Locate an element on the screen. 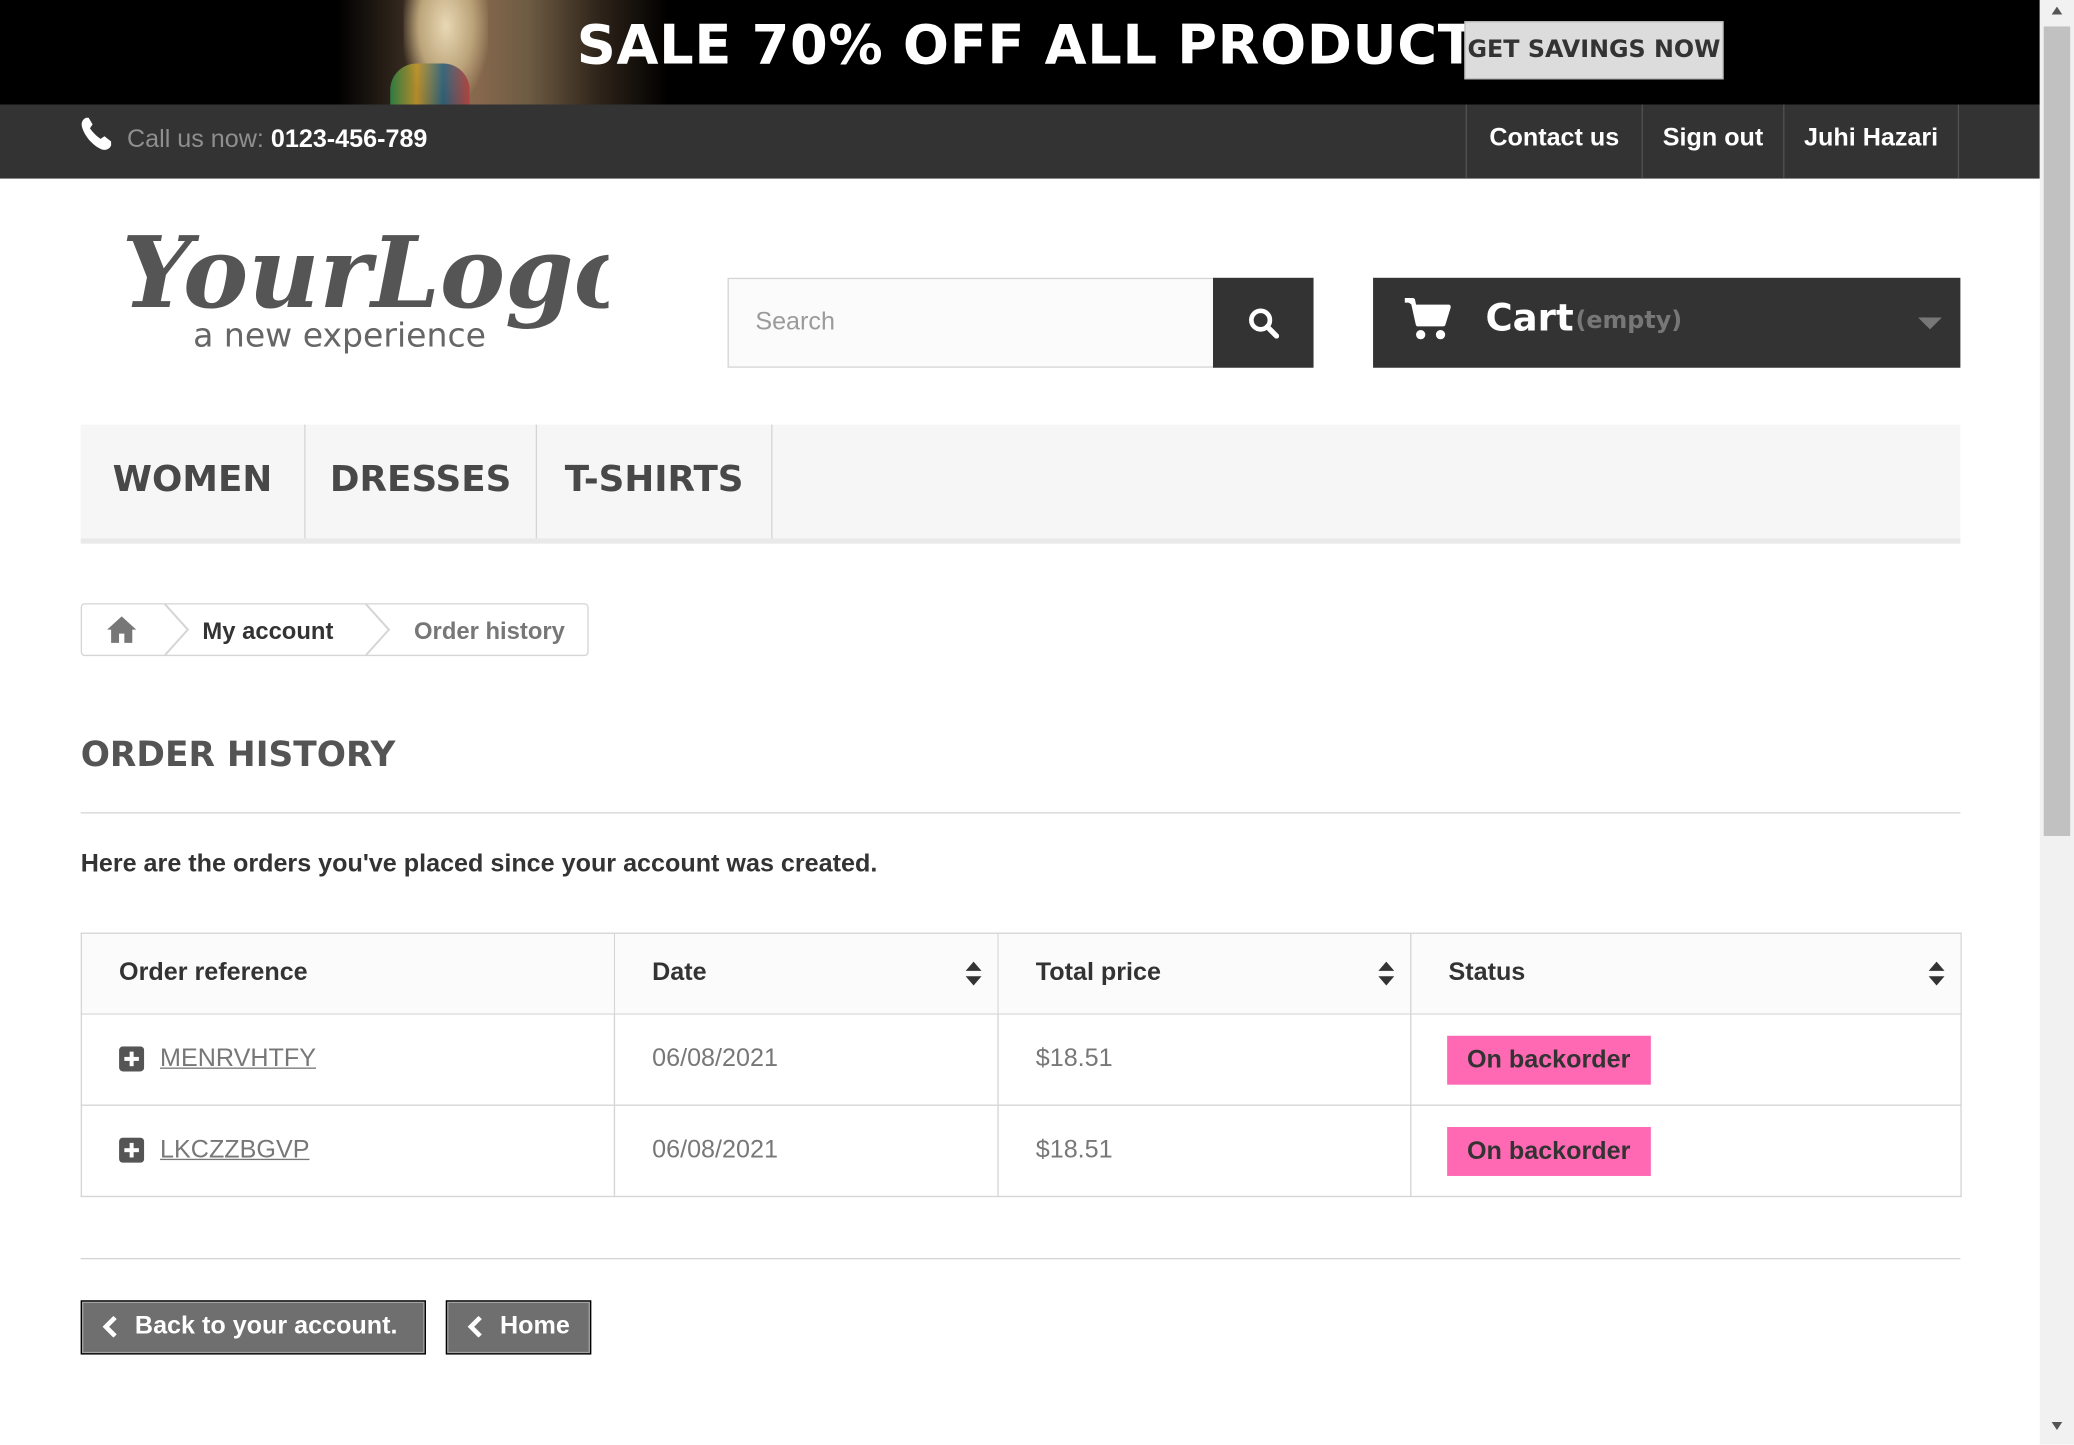  menu-item-tshirts: T-SHIRTS is located at coordinates (655, 481).